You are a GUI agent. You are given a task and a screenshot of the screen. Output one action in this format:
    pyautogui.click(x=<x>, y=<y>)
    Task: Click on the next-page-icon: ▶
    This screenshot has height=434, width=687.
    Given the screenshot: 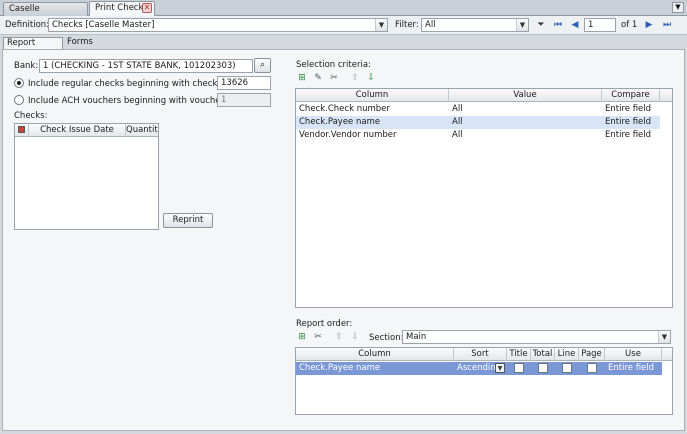 What is the action you would take?
    pyautogui.click(x=649, y=25)
    